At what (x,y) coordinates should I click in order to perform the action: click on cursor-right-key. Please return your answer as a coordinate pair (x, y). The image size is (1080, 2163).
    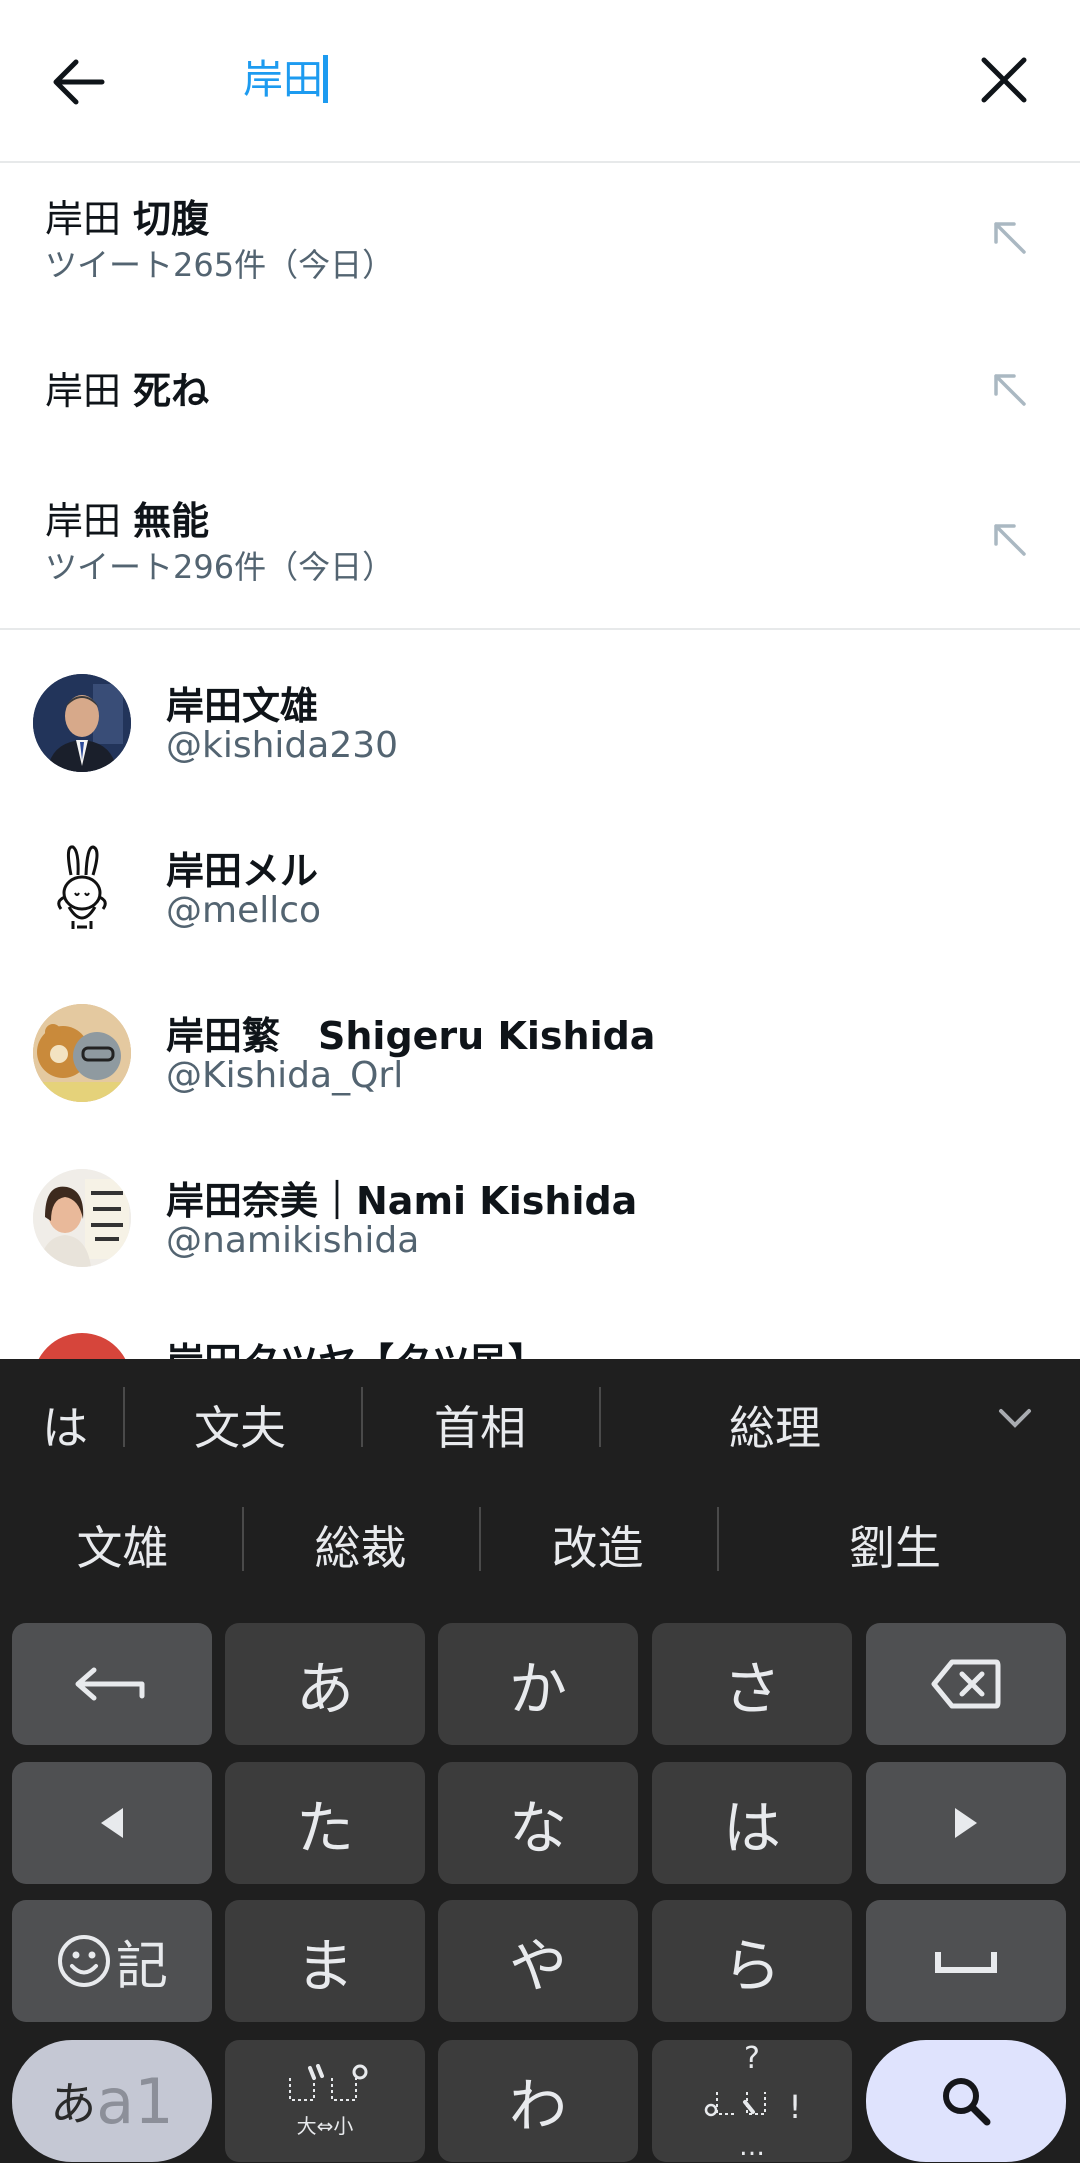
    Looking at the image, I should click on (966, 1823).